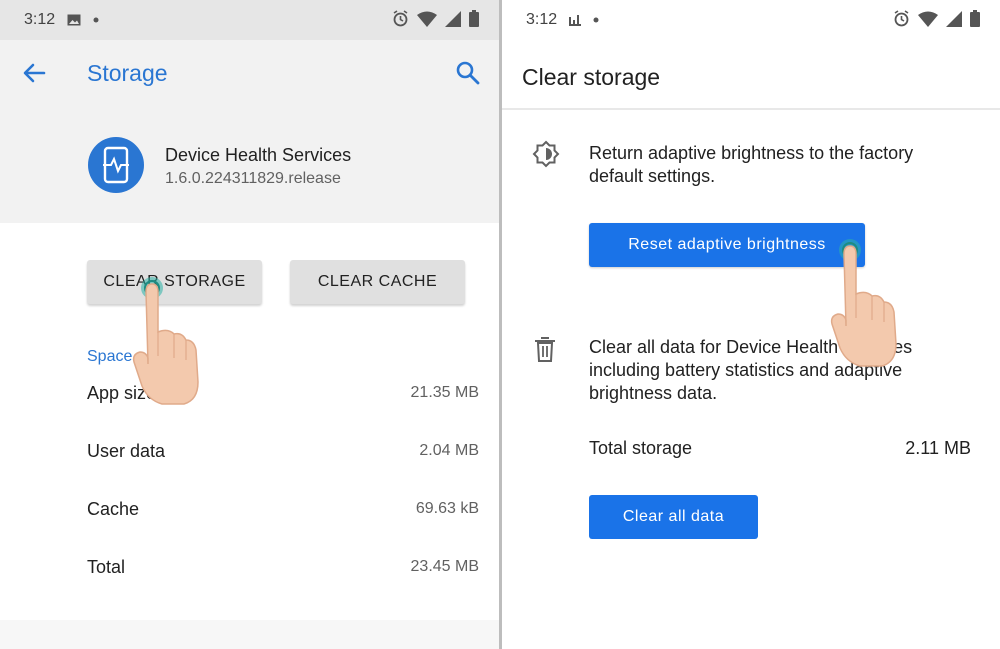  I want to click on search-icon, so click(468, 73).